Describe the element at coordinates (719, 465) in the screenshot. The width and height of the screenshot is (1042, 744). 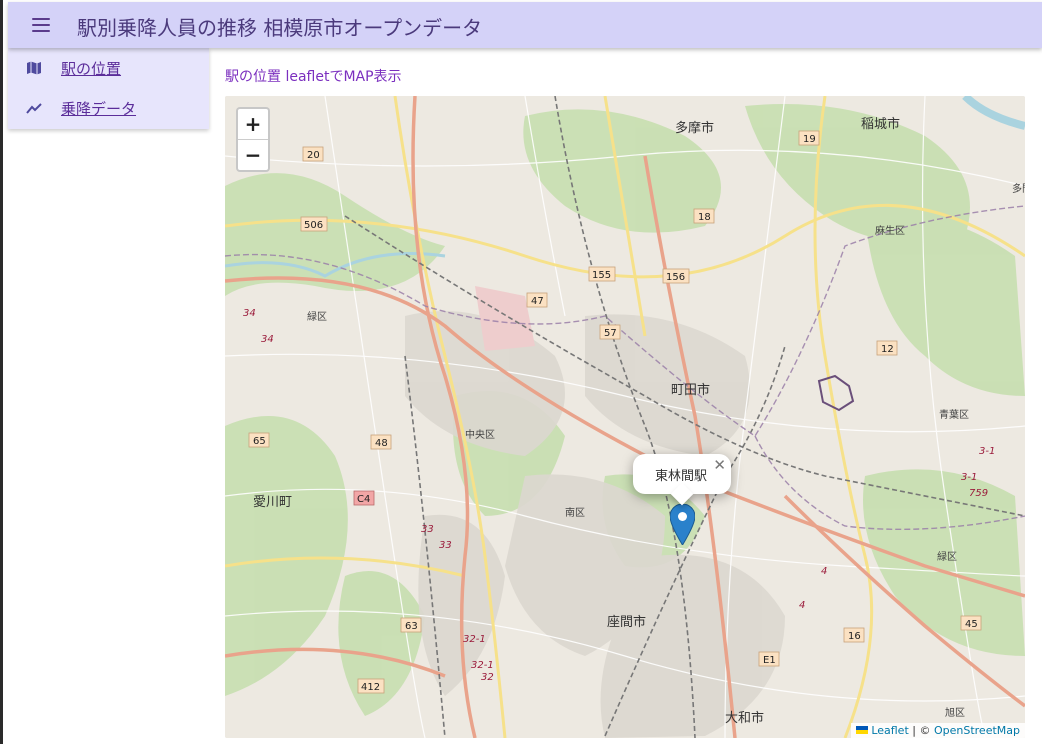
I see `popup-close-button: ✕` at that location.